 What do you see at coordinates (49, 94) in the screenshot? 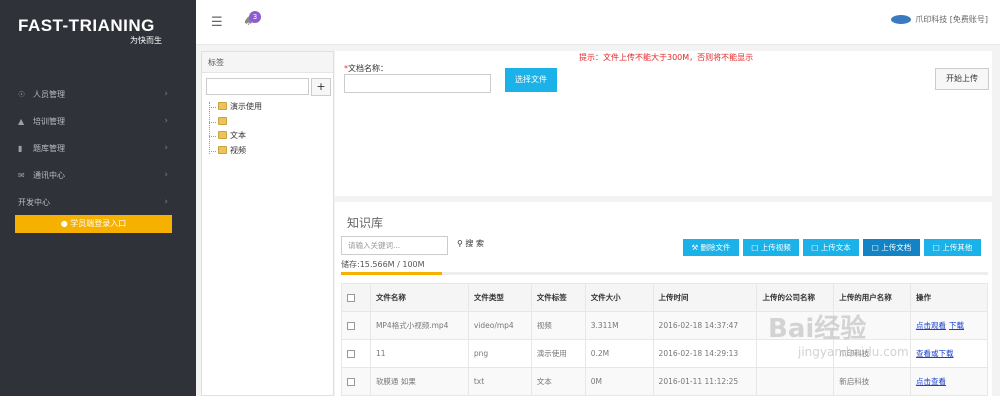
I see `sidebar-item-label: 人员管理` at bounding box center [49, 94].